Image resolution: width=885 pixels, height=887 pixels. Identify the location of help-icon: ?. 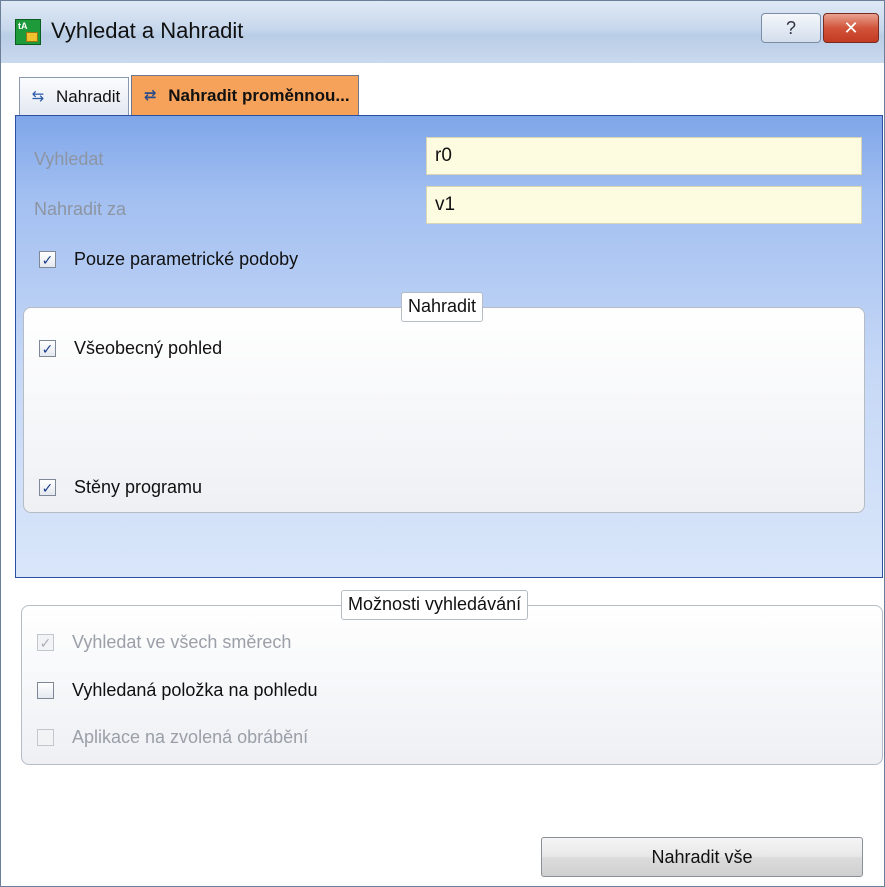
(790, 27).